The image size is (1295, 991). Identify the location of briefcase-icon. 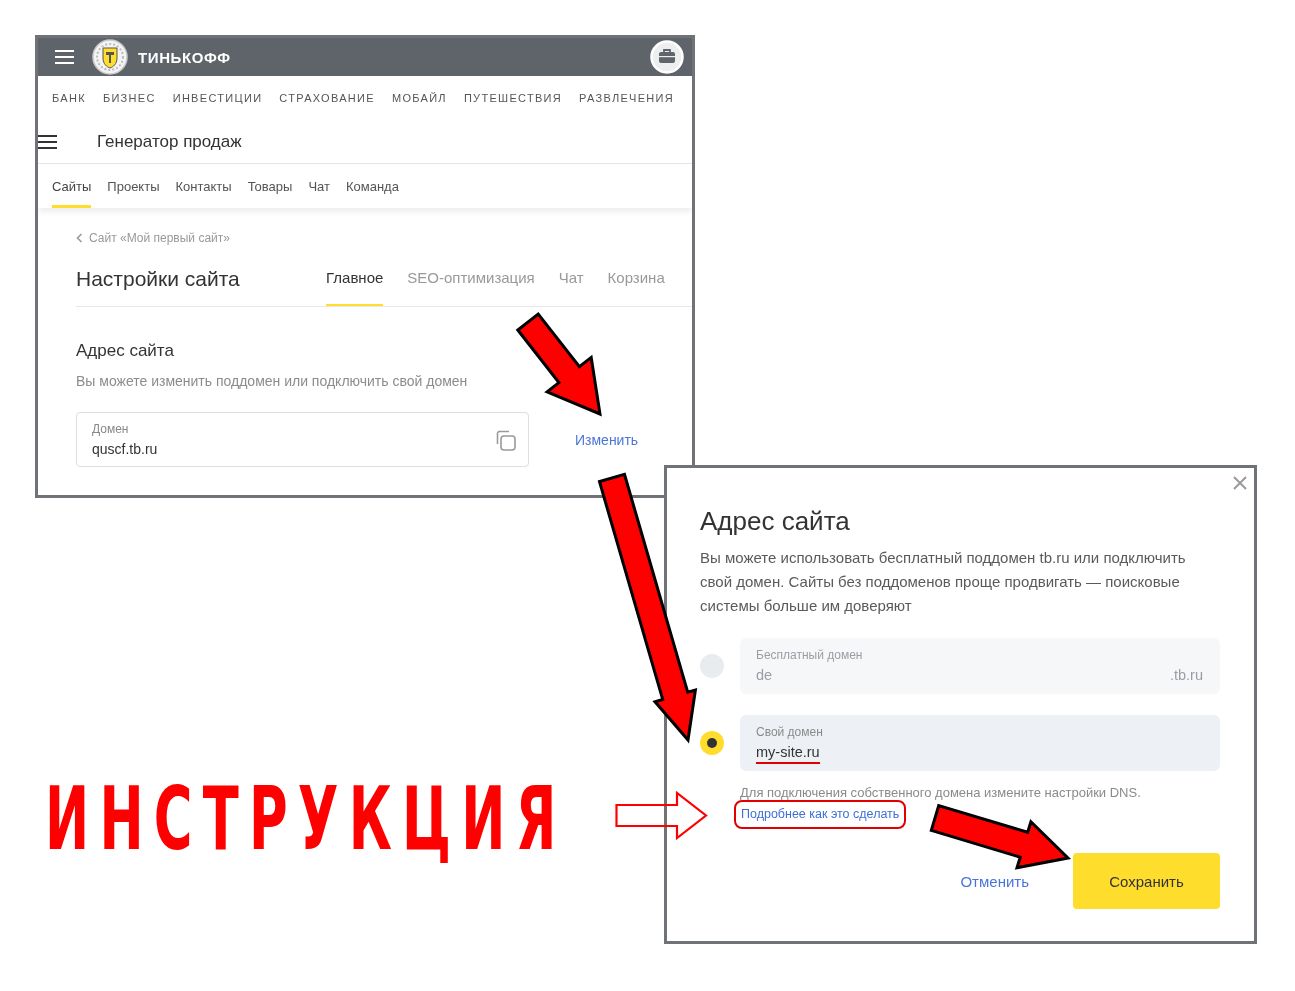
(667, 57).